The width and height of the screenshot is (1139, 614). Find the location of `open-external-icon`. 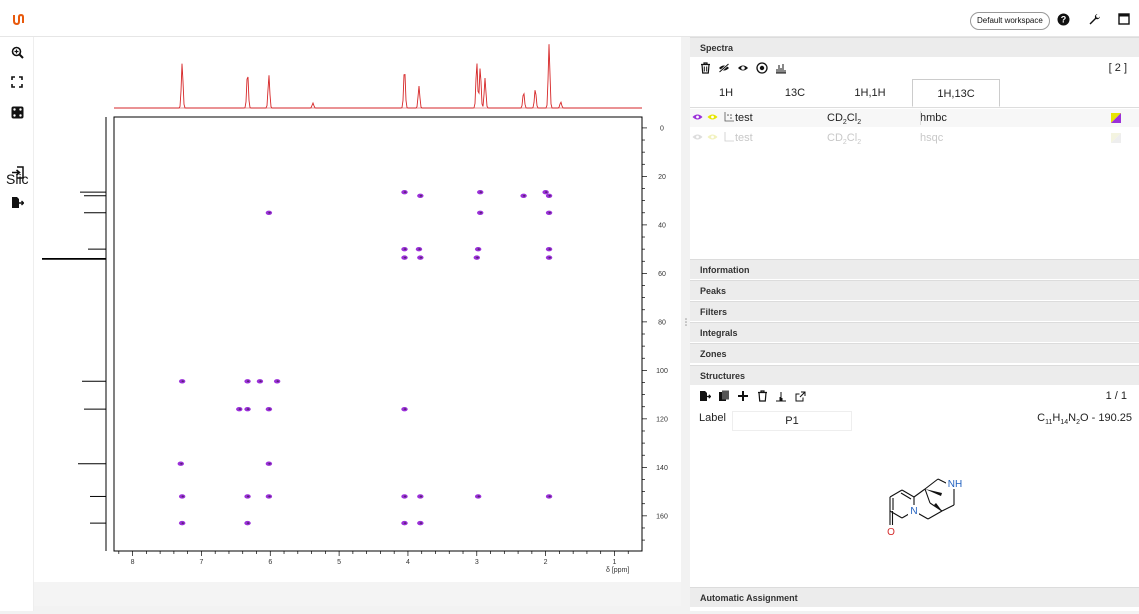

open-external-icon is located at coordinates (800, 396).